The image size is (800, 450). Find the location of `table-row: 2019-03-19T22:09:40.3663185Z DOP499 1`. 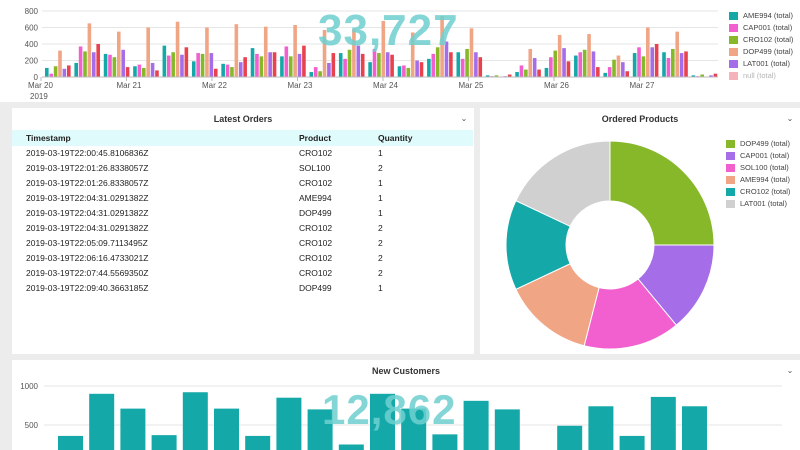

table-row: 2019-03-19T22:09:40.3663185Z DOP499 1 is located at coordinates (242, 288).